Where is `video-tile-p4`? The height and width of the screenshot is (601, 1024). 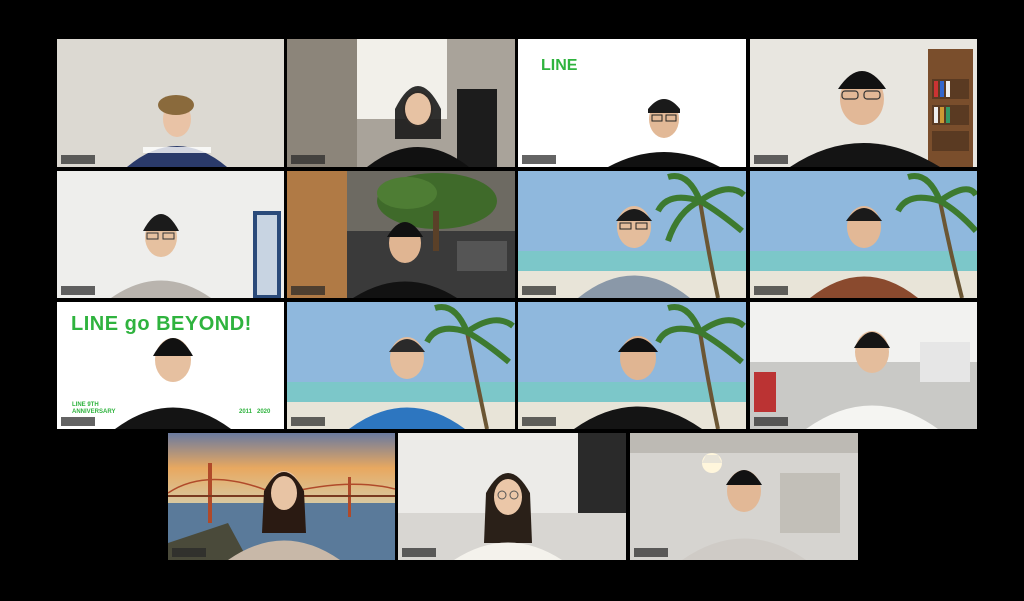
video-tile-p4 is located at coordinates (863, 103).